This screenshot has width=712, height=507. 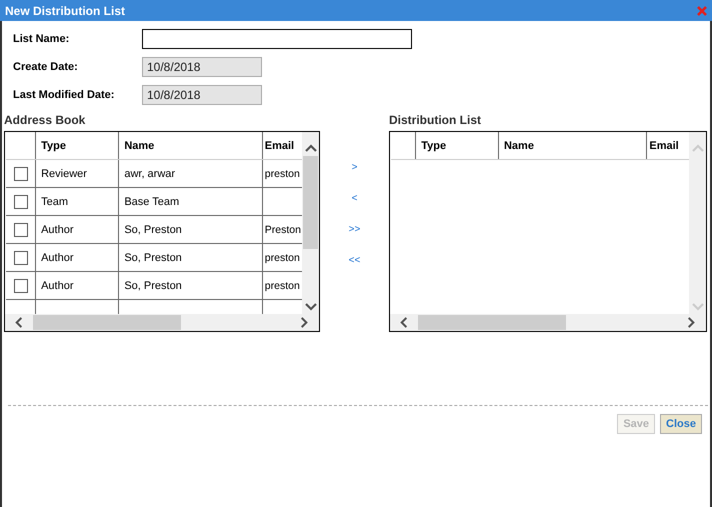 I want to click on close-button: Close, so click(x=681, y=424).